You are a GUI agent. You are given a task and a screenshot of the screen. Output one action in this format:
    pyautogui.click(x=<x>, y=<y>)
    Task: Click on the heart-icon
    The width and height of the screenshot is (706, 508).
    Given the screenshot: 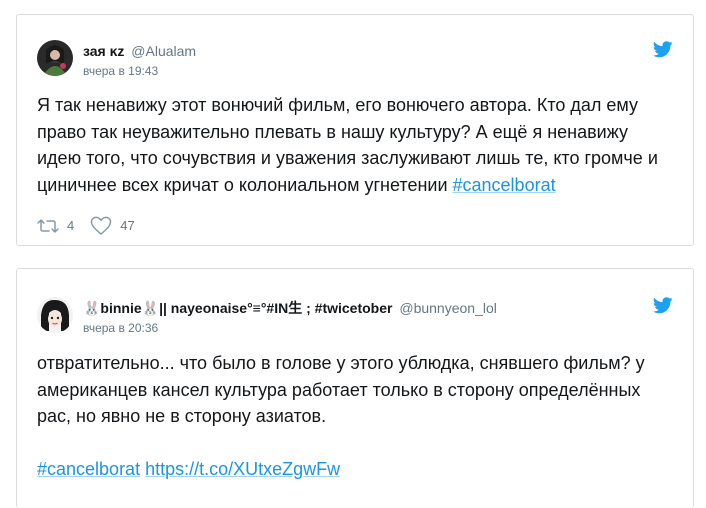 What is the action you would take?
    pyautogui.click(x=101, y=225)
    